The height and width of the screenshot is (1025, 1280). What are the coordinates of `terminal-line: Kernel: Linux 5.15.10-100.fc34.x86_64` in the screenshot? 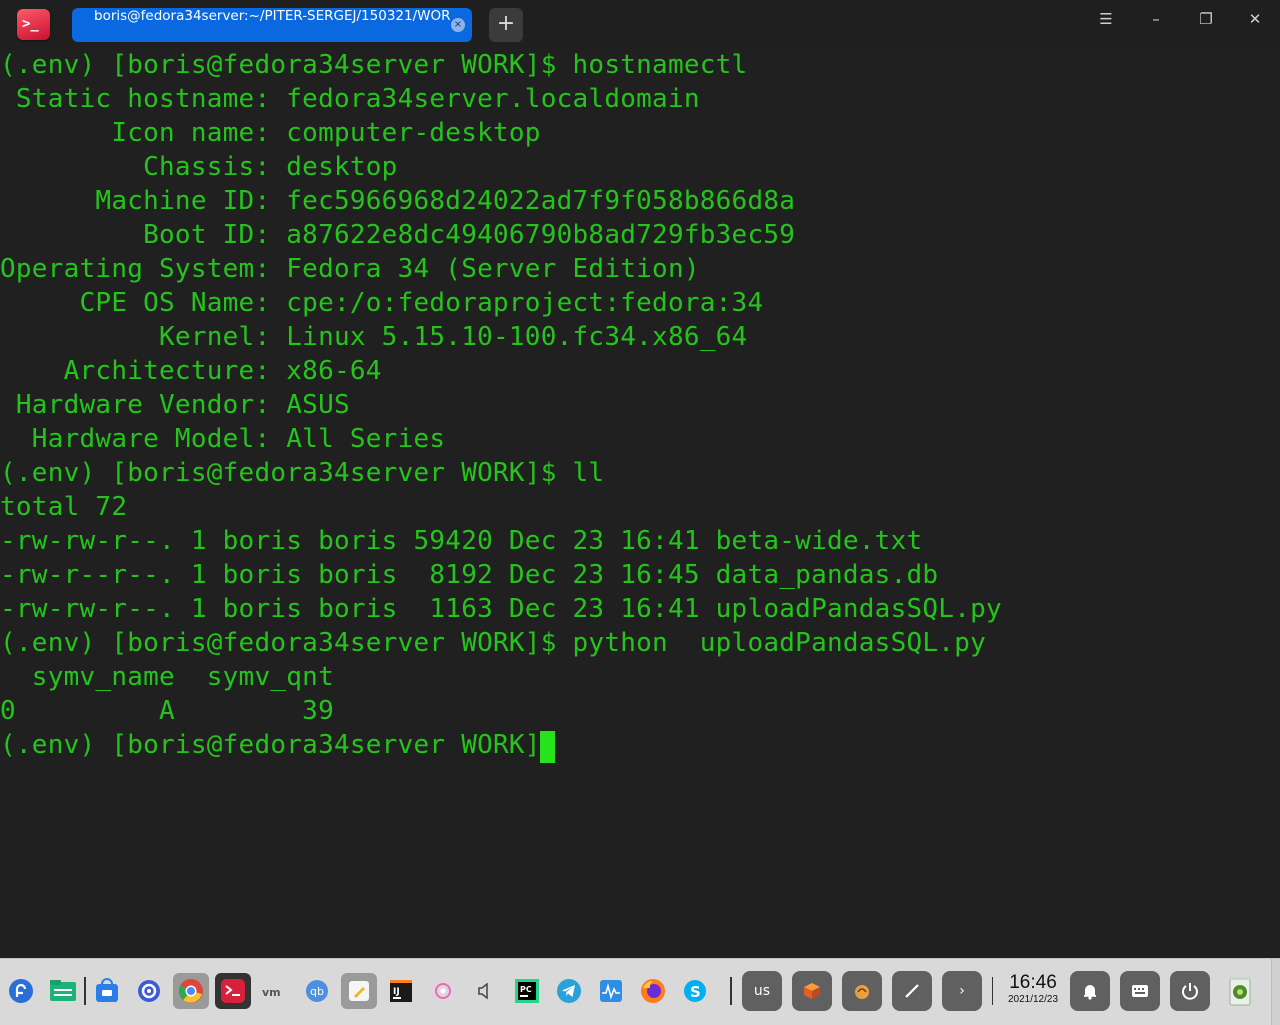 It's located at (374, 337).